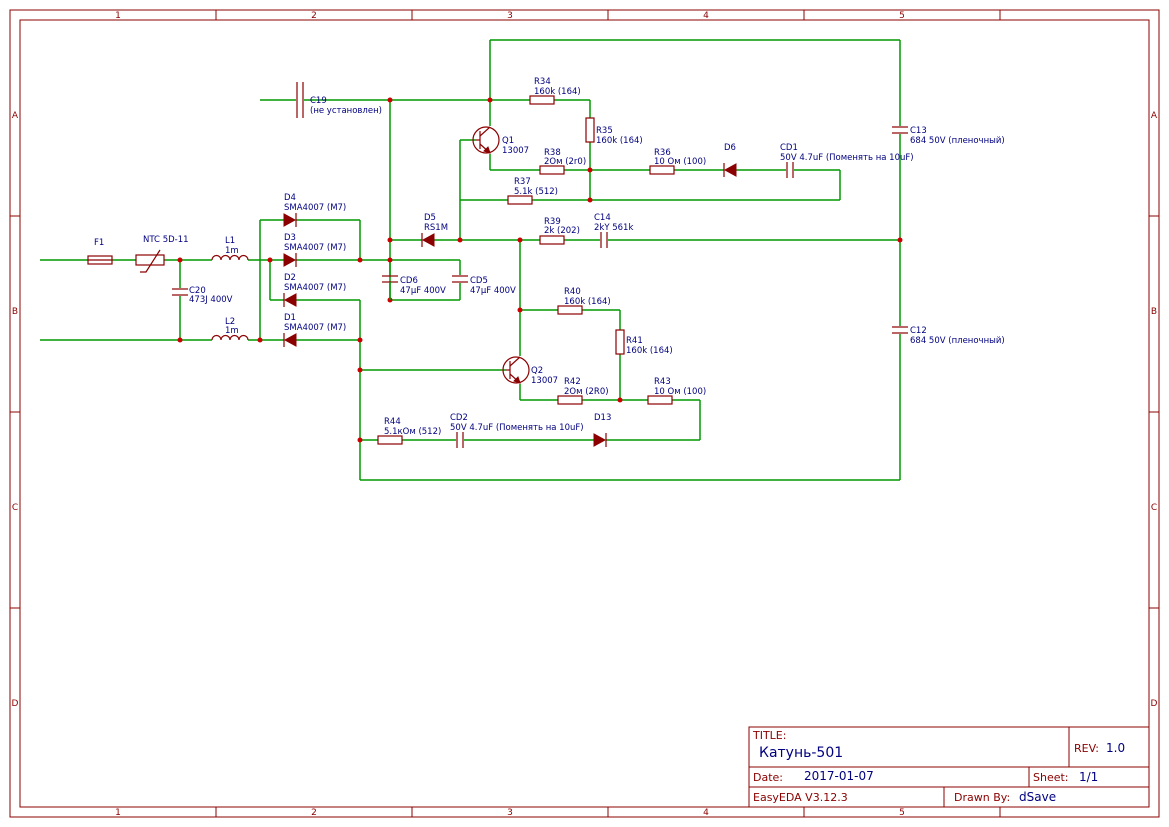 This screenshot has height=827, width=1169. Describe the element at coordinates (570, 310) in the screenshot. I see `resistor-r40` at that location.